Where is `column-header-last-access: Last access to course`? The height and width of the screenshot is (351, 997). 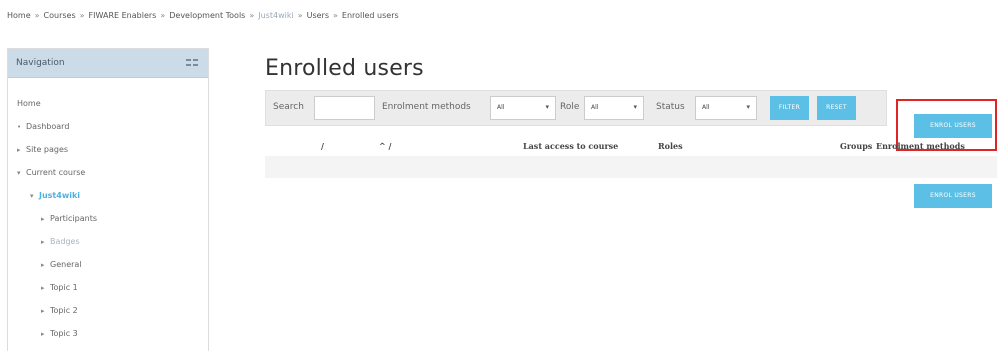
column-header-last-access: Last access to course is located at coordinates (570, 146).